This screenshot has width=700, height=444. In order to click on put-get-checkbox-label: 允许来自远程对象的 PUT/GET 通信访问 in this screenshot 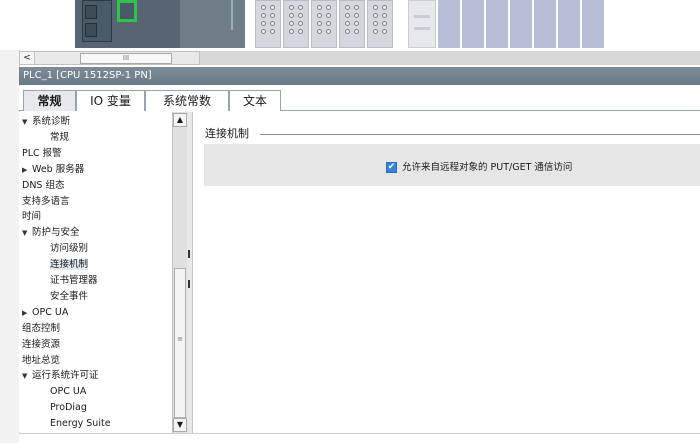, I will do `click(487, 168)`.